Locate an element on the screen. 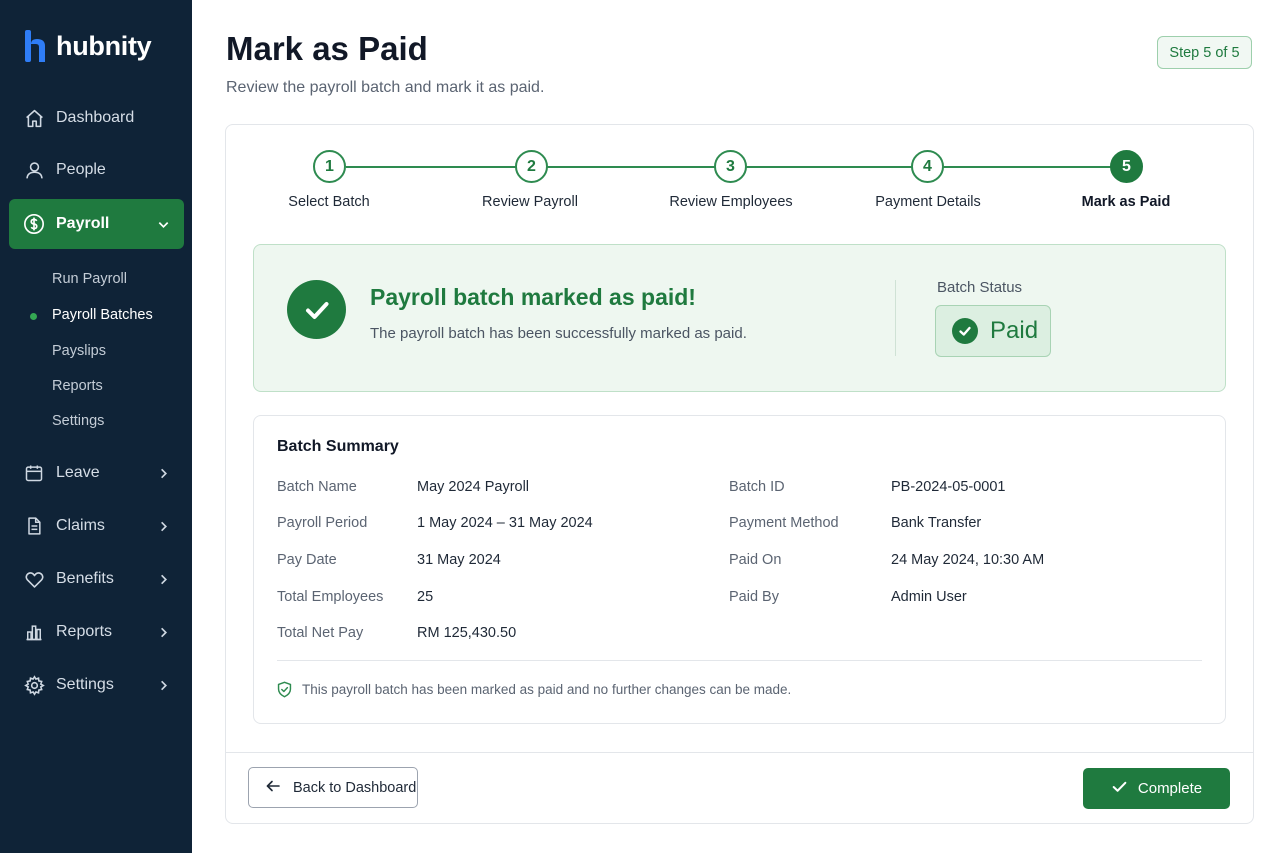  dollar-circle-icon is located at coordinates (34, 224).